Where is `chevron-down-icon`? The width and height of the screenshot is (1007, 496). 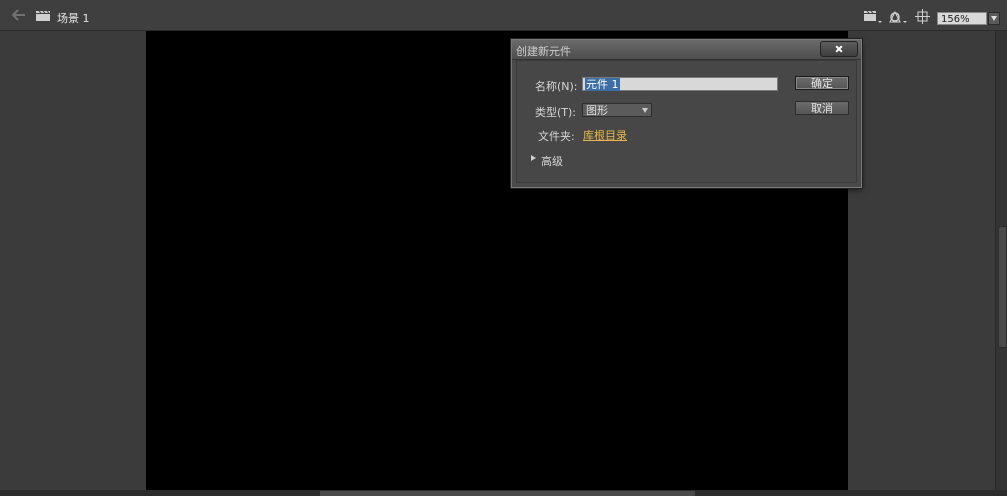
chevron-down-icon is located at coordinates (645, 110).